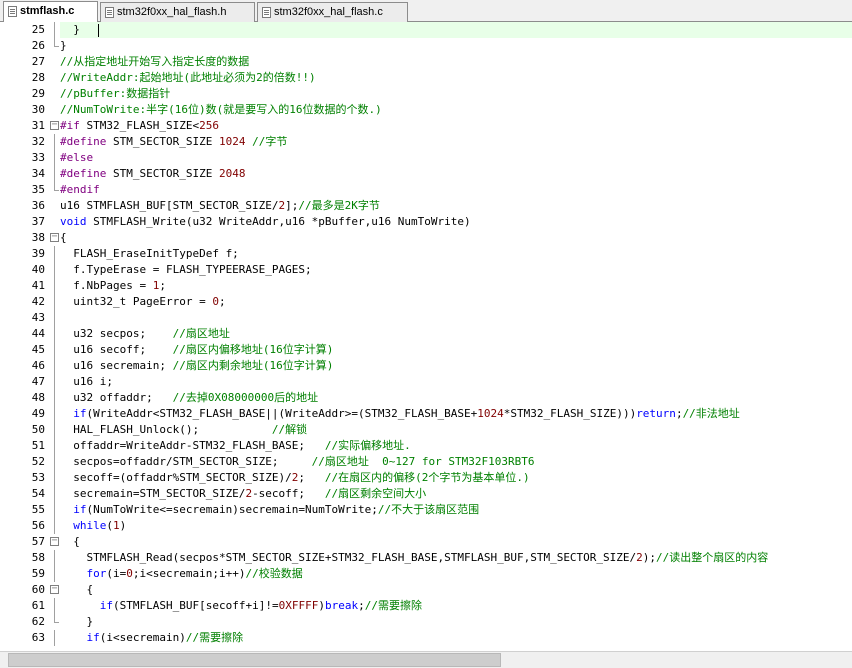 Image resolution: width=852 pixels, height=668 pixels. What do you see at coordinates (38, 429) in the screenshot?
I see `line-number: 50` at bounding box center [38, 429].